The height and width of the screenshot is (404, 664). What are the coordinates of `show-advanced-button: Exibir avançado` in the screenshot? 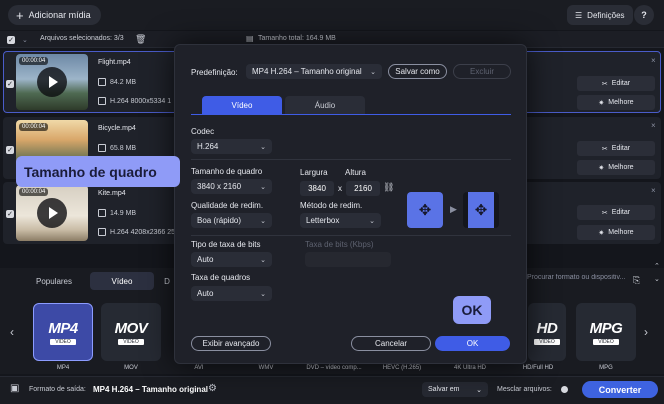 It's located at (231, 343).